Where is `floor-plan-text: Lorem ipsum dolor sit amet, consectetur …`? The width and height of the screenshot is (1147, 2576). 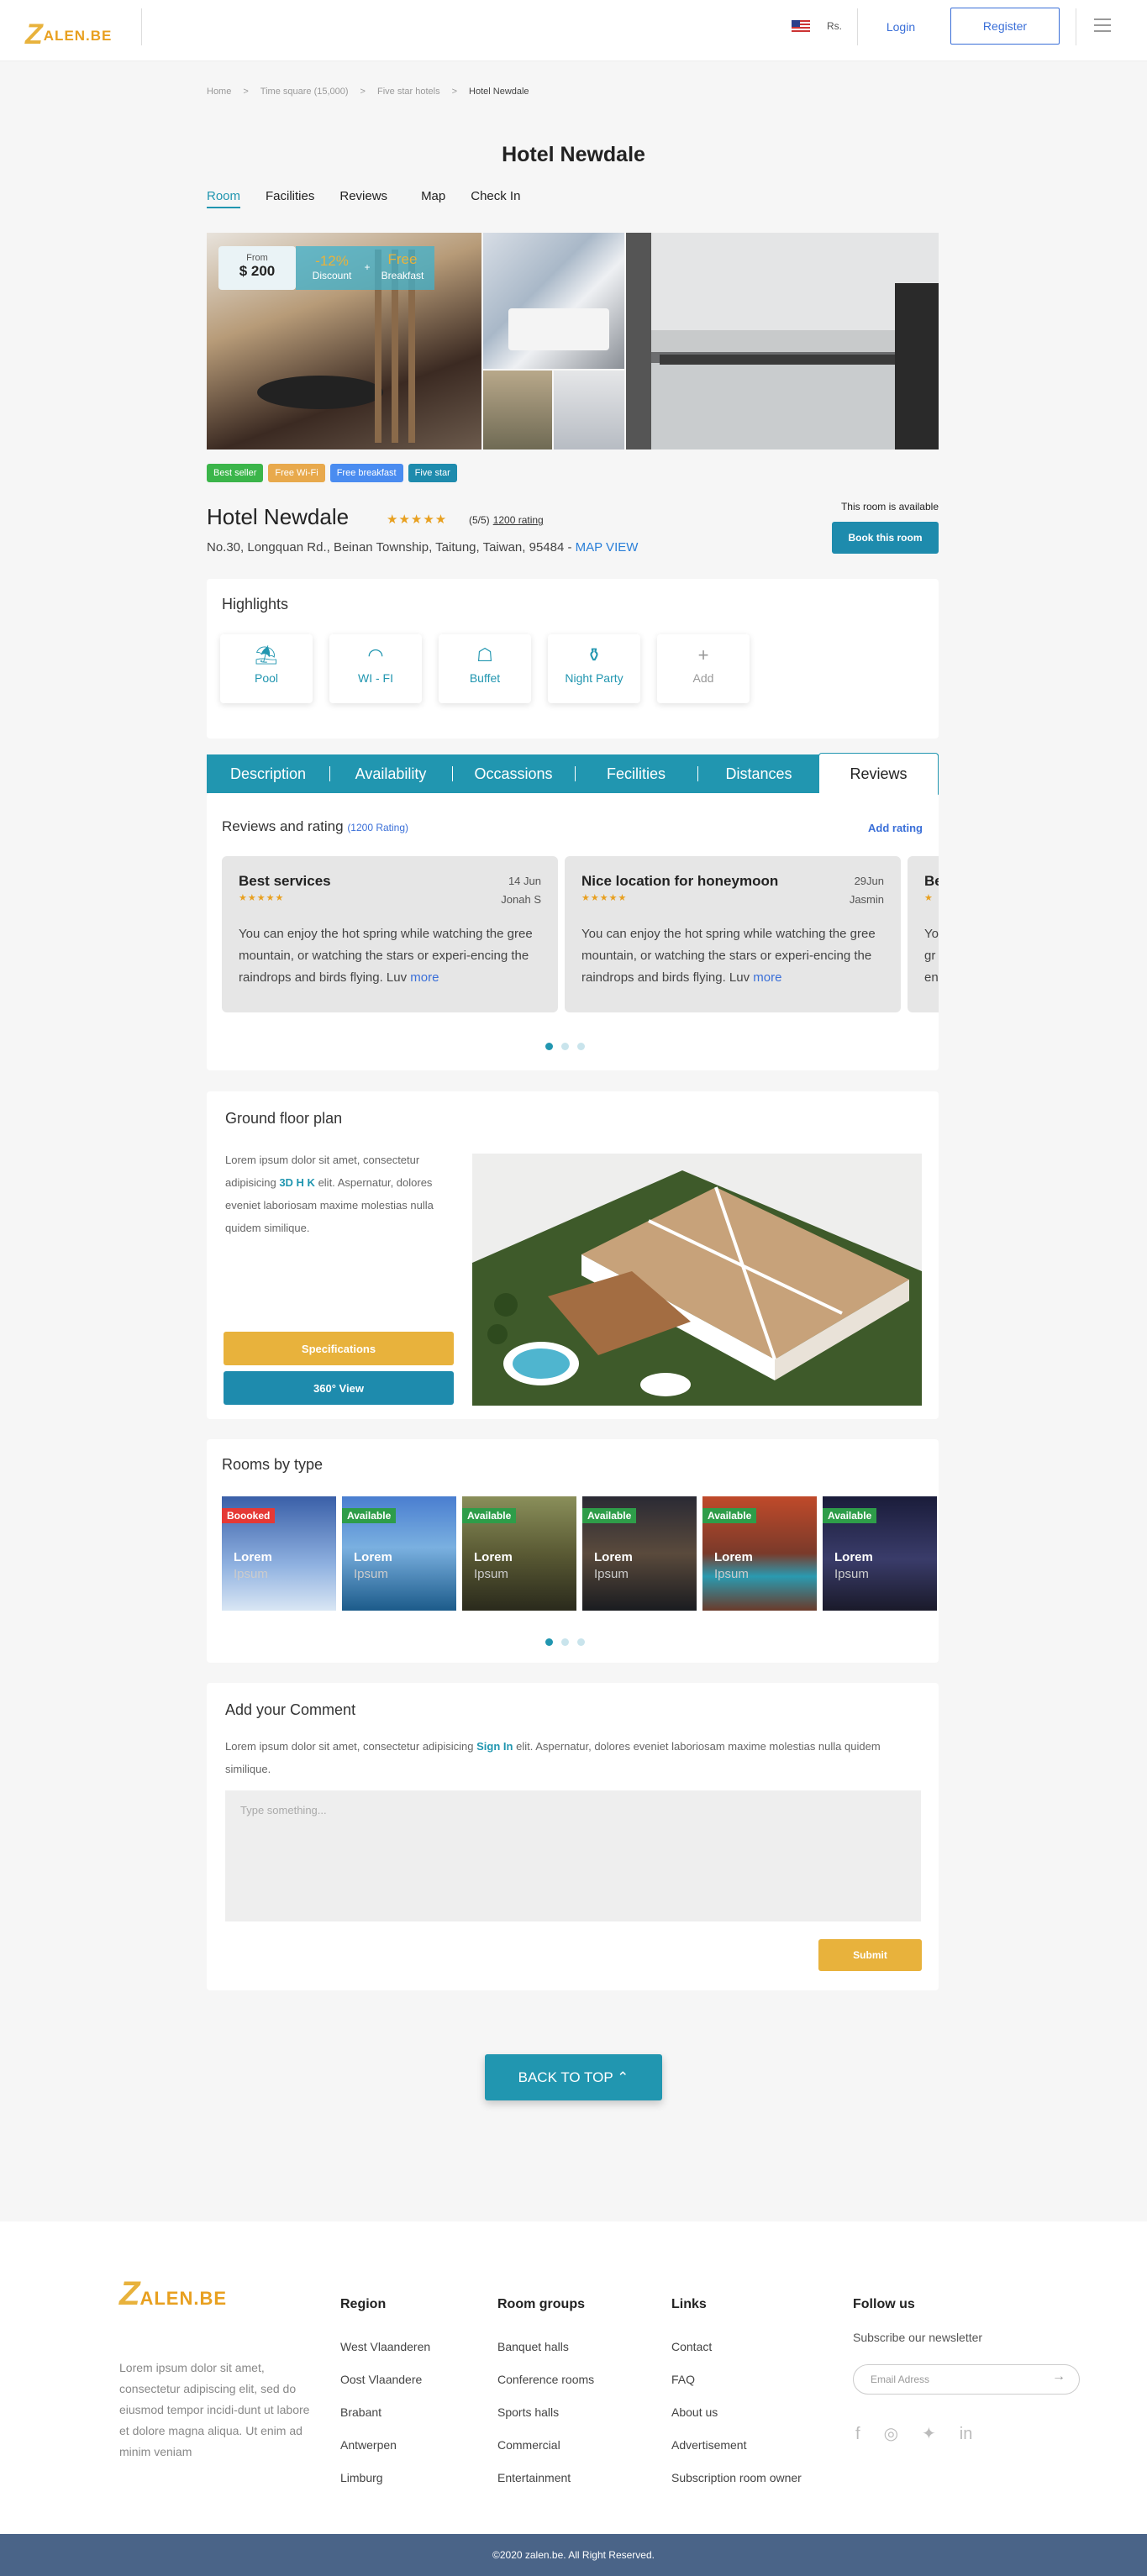
floor-plan-text: Lorem ipsum dolor sit amet, consectetur … is located at coordinates (329, 1194).